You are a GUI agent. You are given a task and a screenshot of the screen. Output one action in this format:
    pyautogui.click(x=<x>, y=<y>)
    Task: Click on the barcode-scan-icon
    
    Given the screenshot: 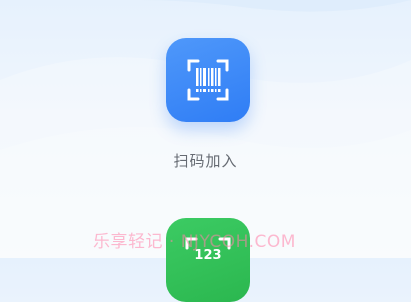 What is the action you would take?
    pyautogui.click(x=208, y=80)
    